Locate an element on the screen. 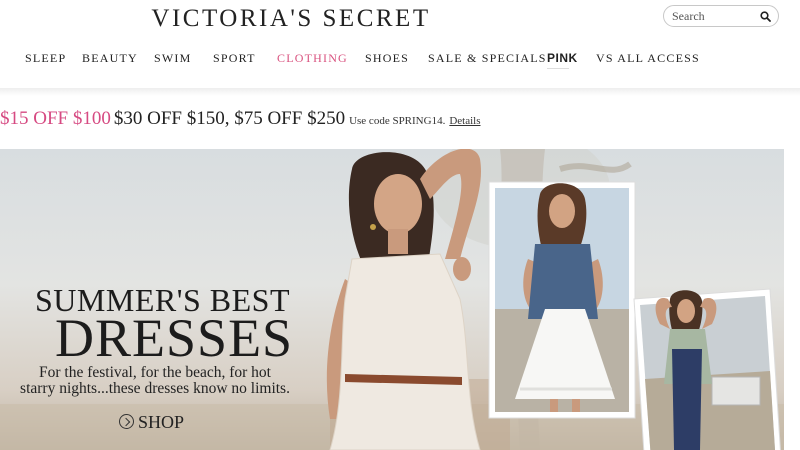 The image size is (800, 450). header-divider is located at coordinates (400, 92).